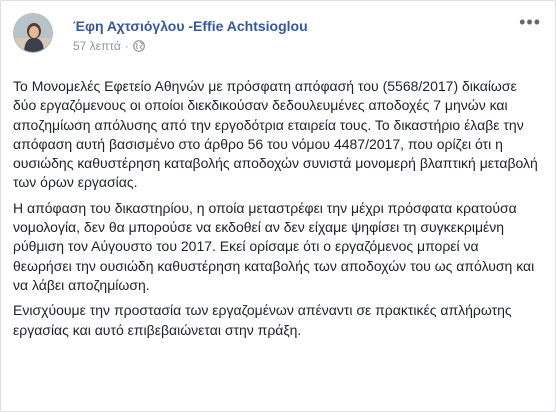 The height and width of the screenshot is (412, 556). What do you see at coordinates (190, 26) in the screenshot?
I see `author-name: Έφη Αχτσιόγλου -Effie Achtsioglou` at bounding box center [190, 26].